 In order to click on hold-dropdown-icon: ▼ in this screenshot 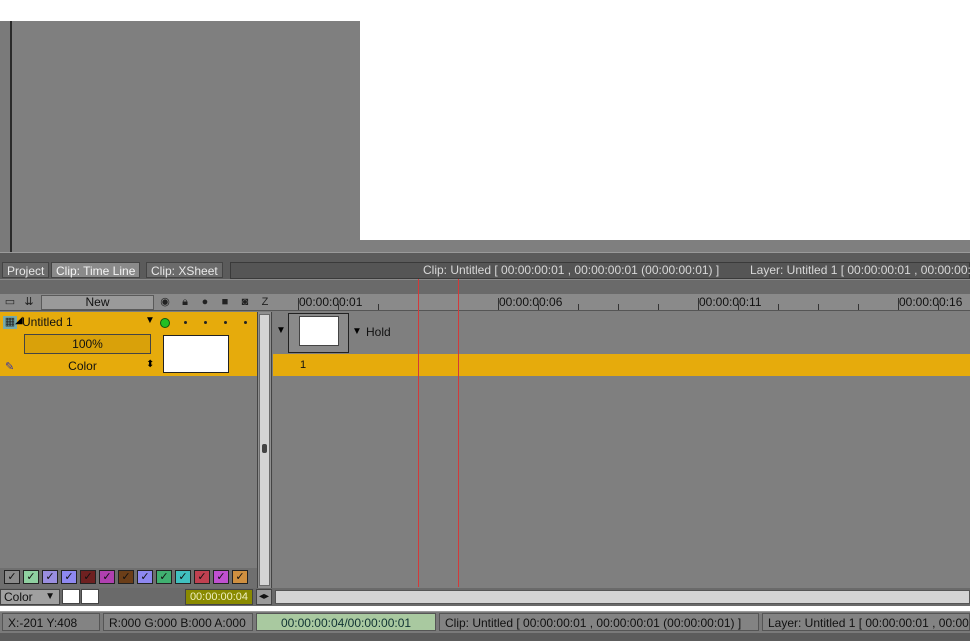, I will do `click(357, 331)`.